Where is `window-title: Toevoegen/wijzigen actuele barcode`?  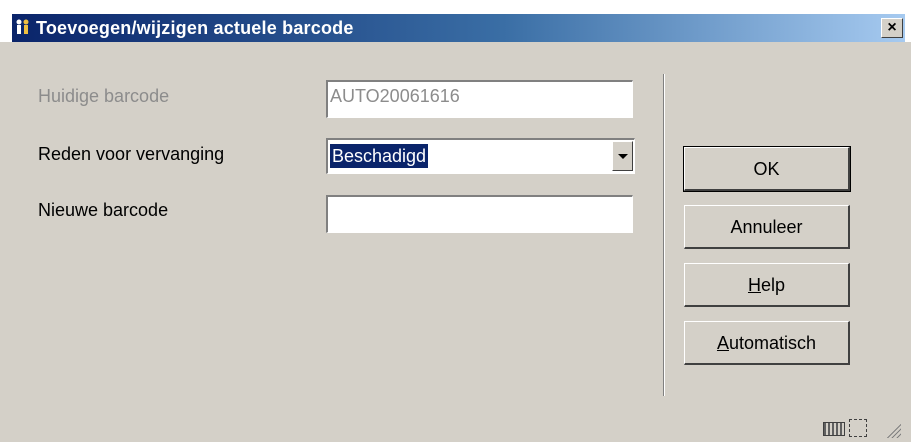
window-title: Toevoegen/wijzigen actuele barcode is located at coordinates (195, 28).